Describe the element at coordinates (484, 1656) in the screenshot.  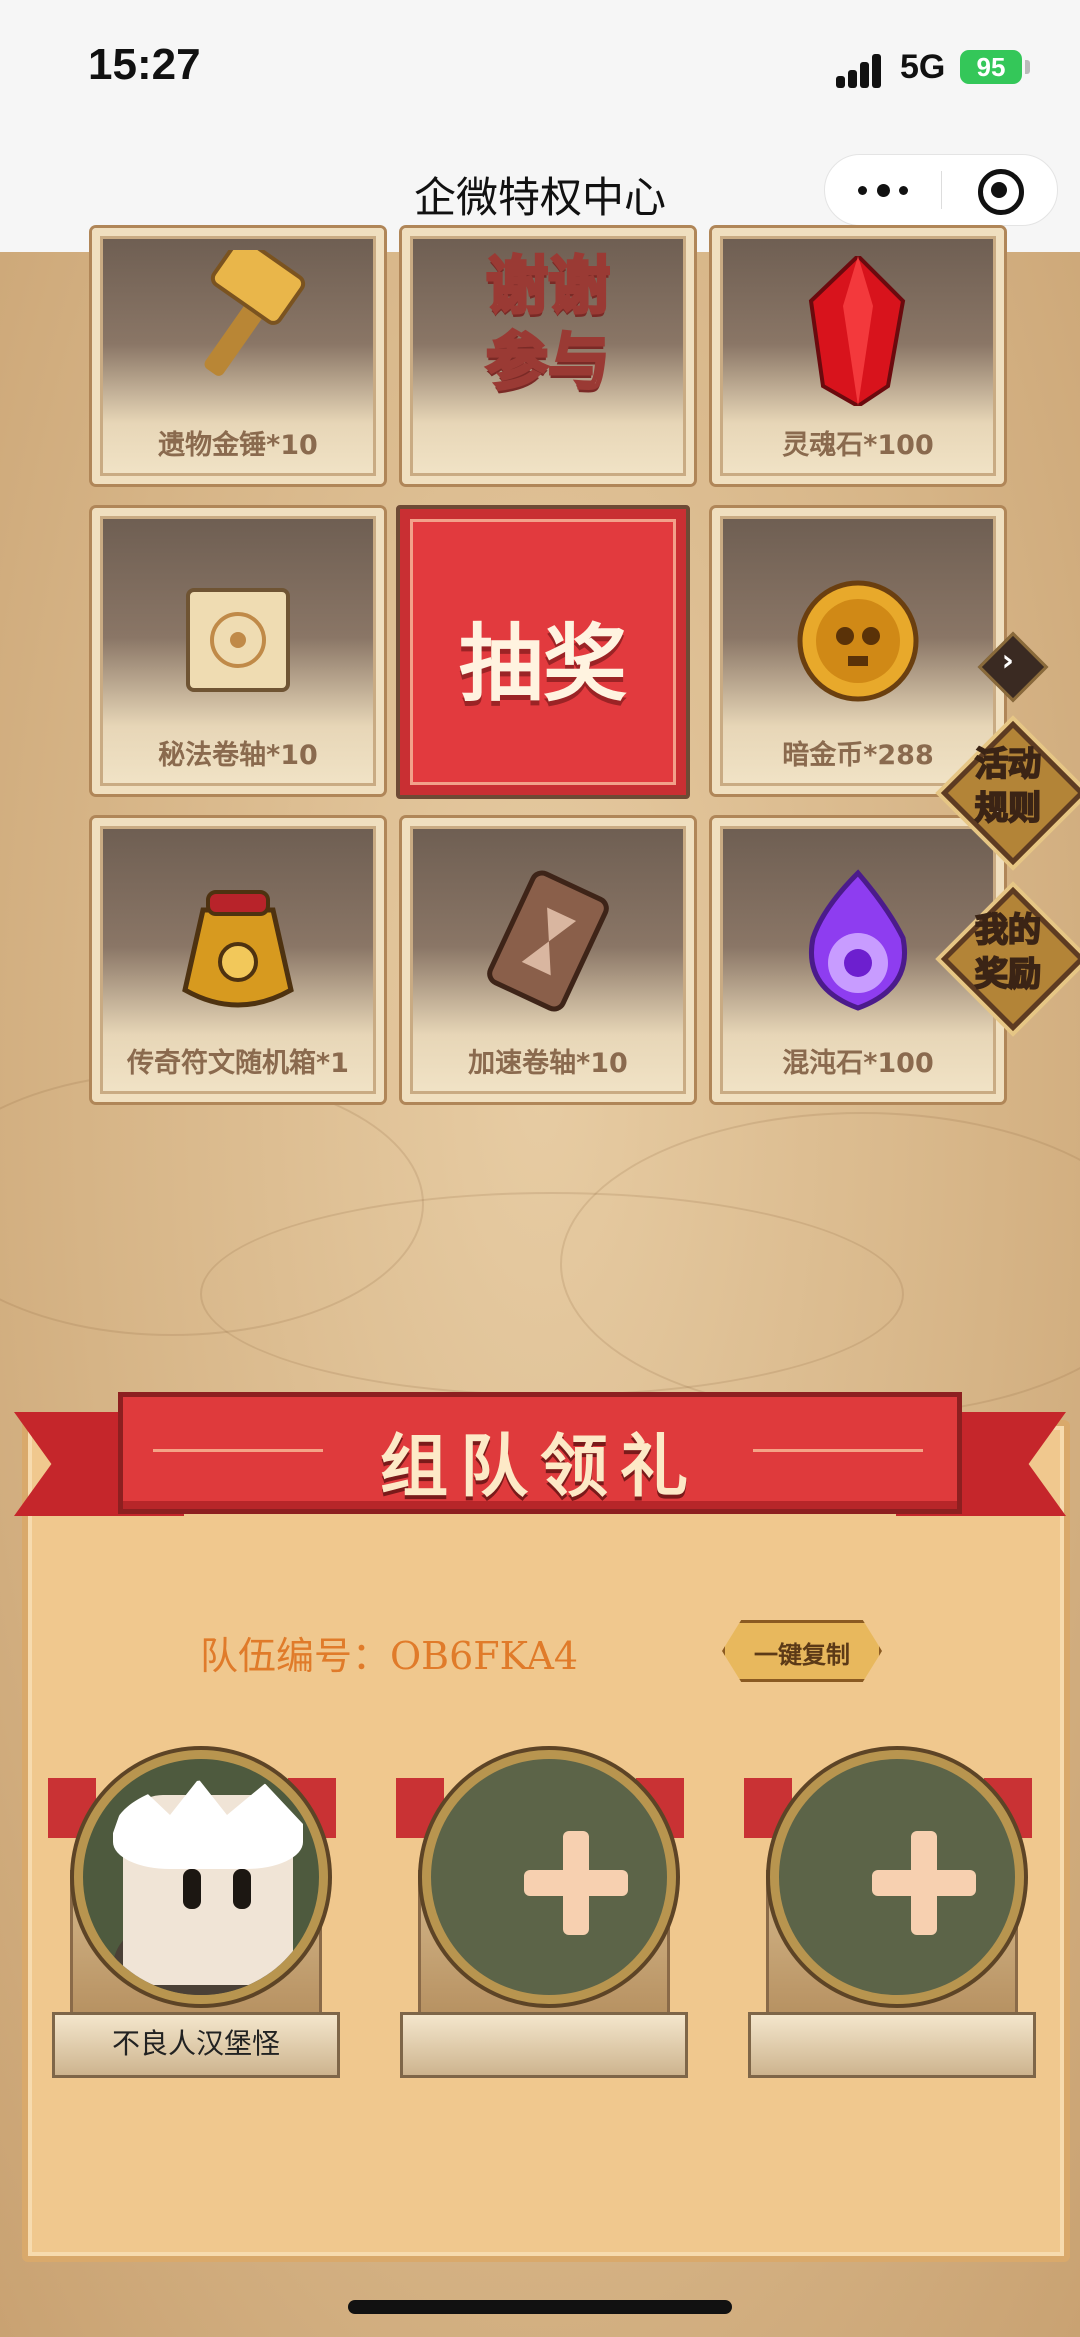
I see `team-id-value: OB6FKA4` at that location.